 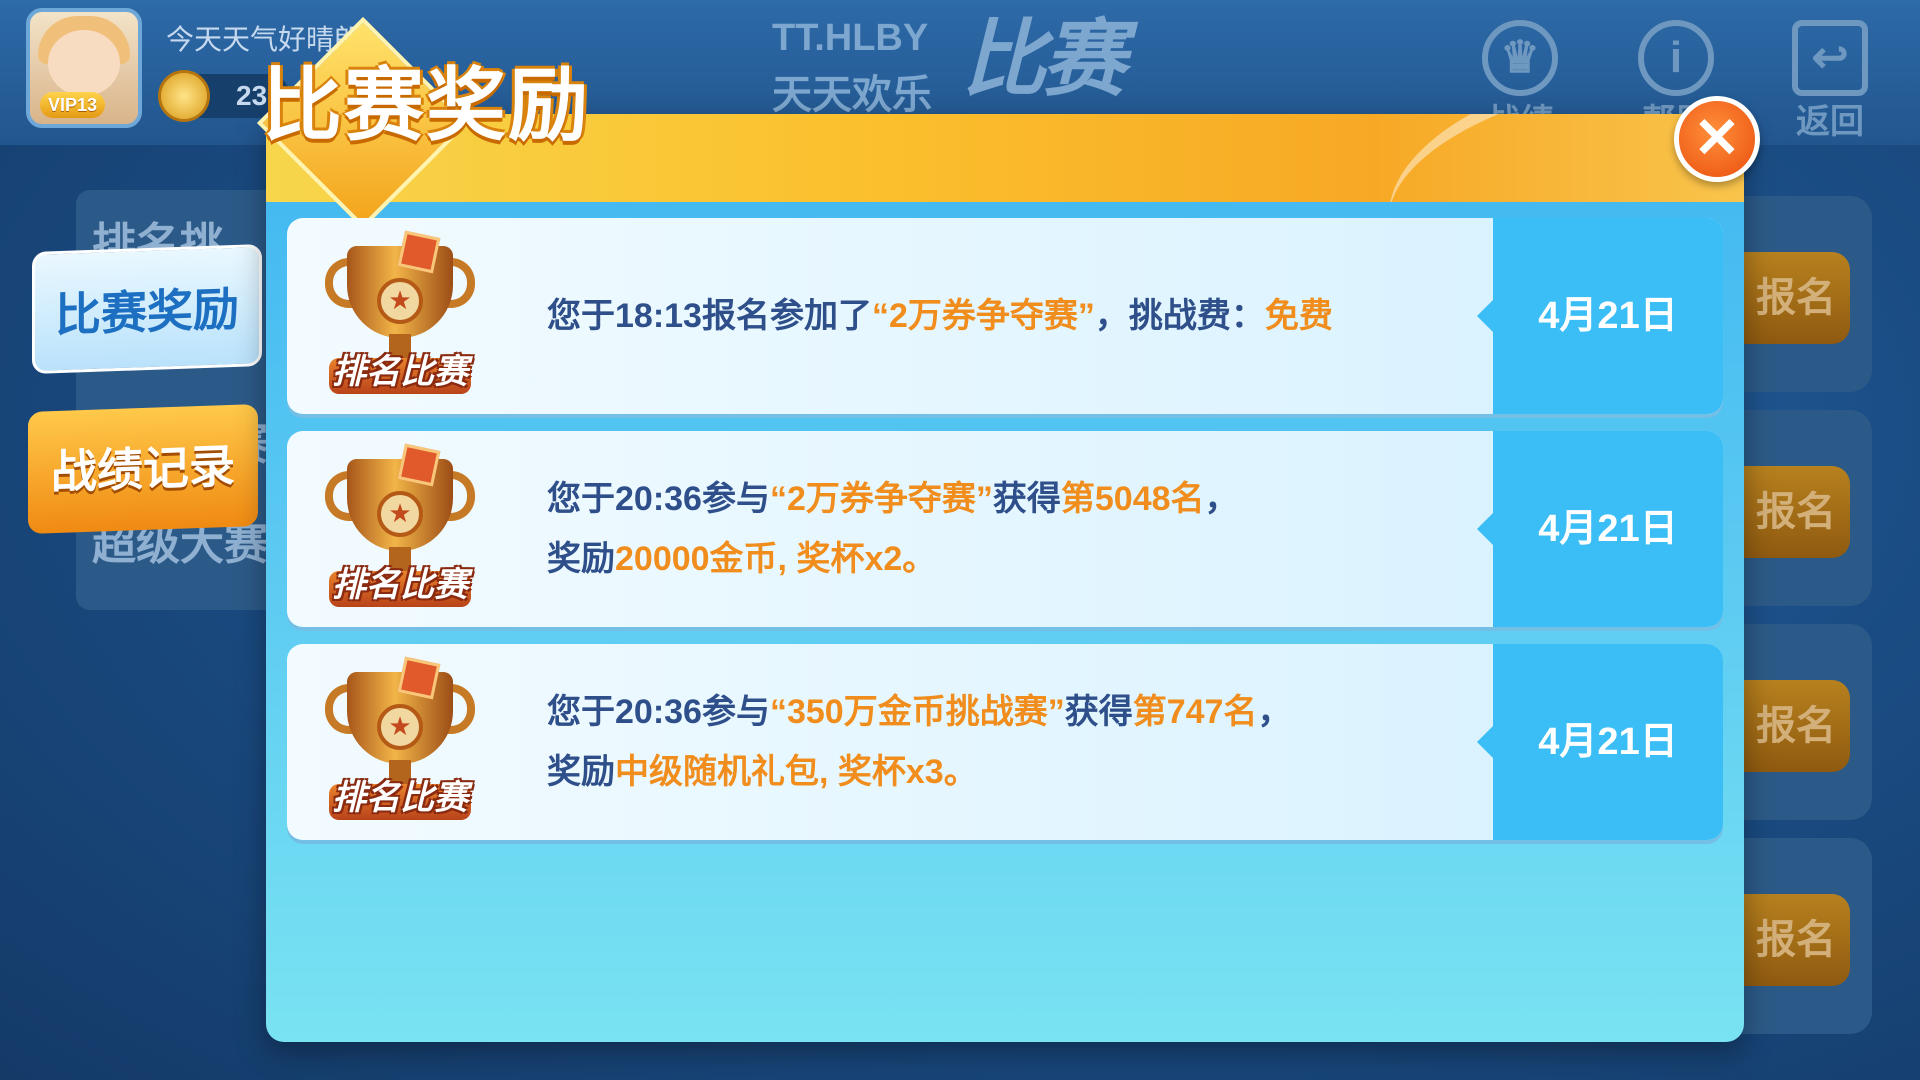 I want to click on back-nav-label: 返回, so click(x=1830, y=122).